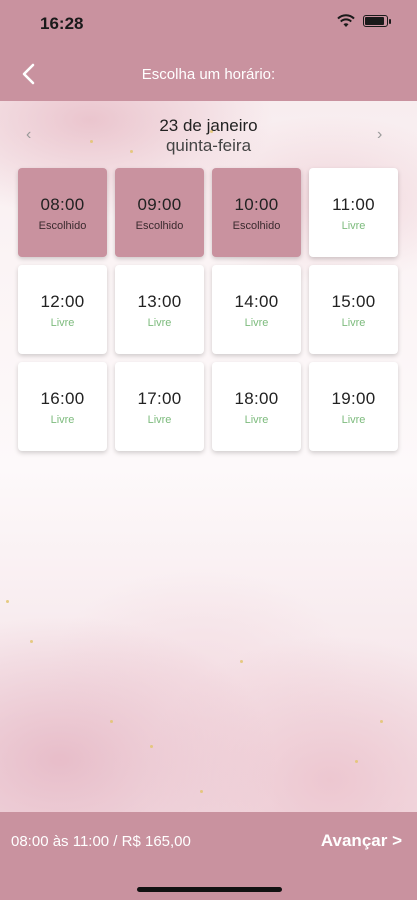 The height and width of the screenshot is (900, 417). I want to click on time-slot: 08:00 Escolhido, so click(62, 212).